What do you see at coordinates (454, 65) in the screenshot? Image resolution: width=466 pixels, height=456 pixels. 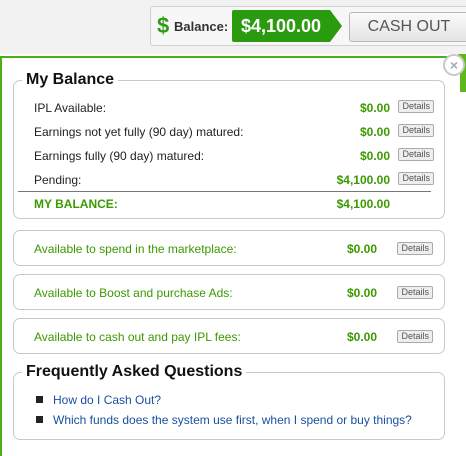 I see `close-icon: ×` at bounding box center [454, 65].